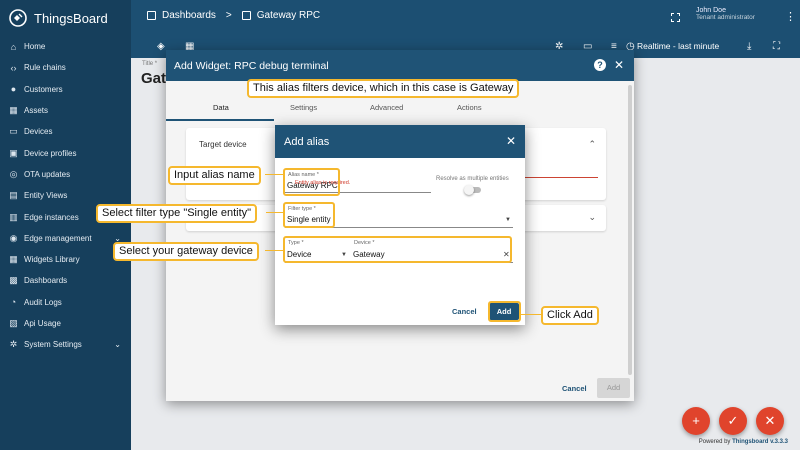 The height and width of the screenshot is (450, 800). Describe the element at coordinates (65, 89) in the screenshot. I see `sidebar-item-customers: ● Customers` at that location.